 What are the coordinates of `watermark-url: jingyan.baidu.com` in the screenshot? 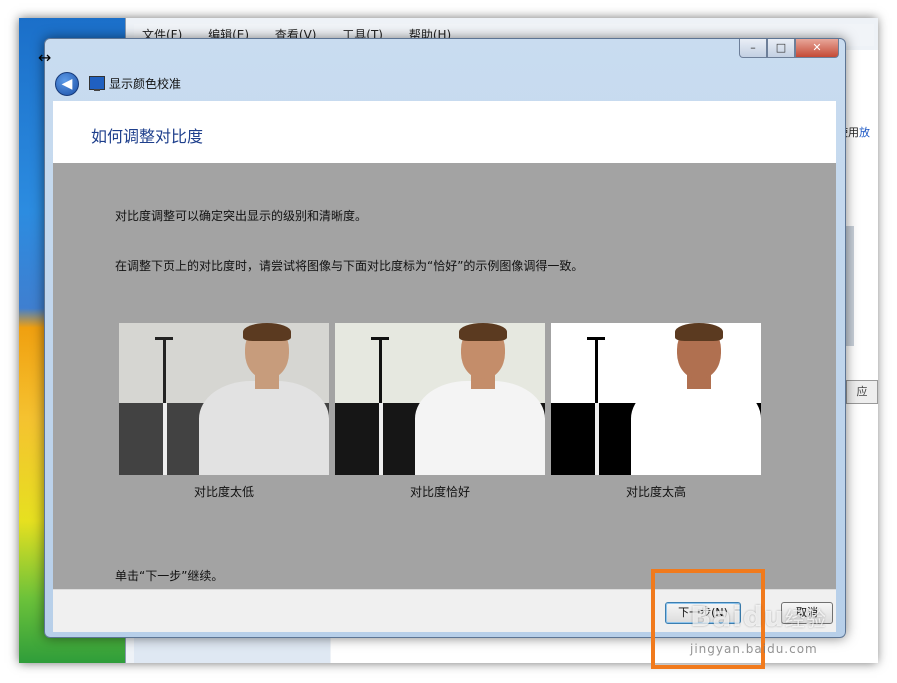 It's located at (754, 649).